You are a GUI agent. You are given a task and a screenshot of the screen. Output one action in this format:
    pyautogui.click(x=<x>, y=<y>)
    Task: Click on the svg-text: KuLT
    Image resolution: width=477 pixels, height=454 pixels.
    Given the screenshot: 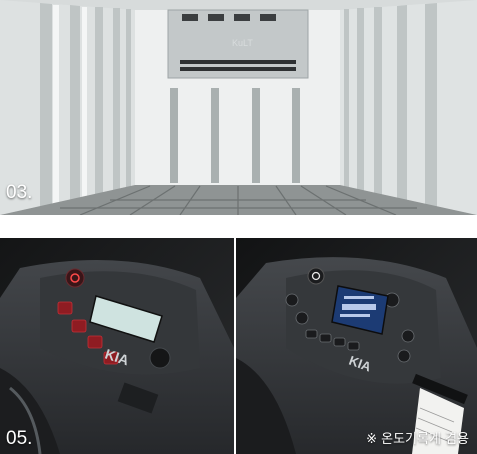 What is the action you would take?
    pyautogui.click(x=242, y=43)
    